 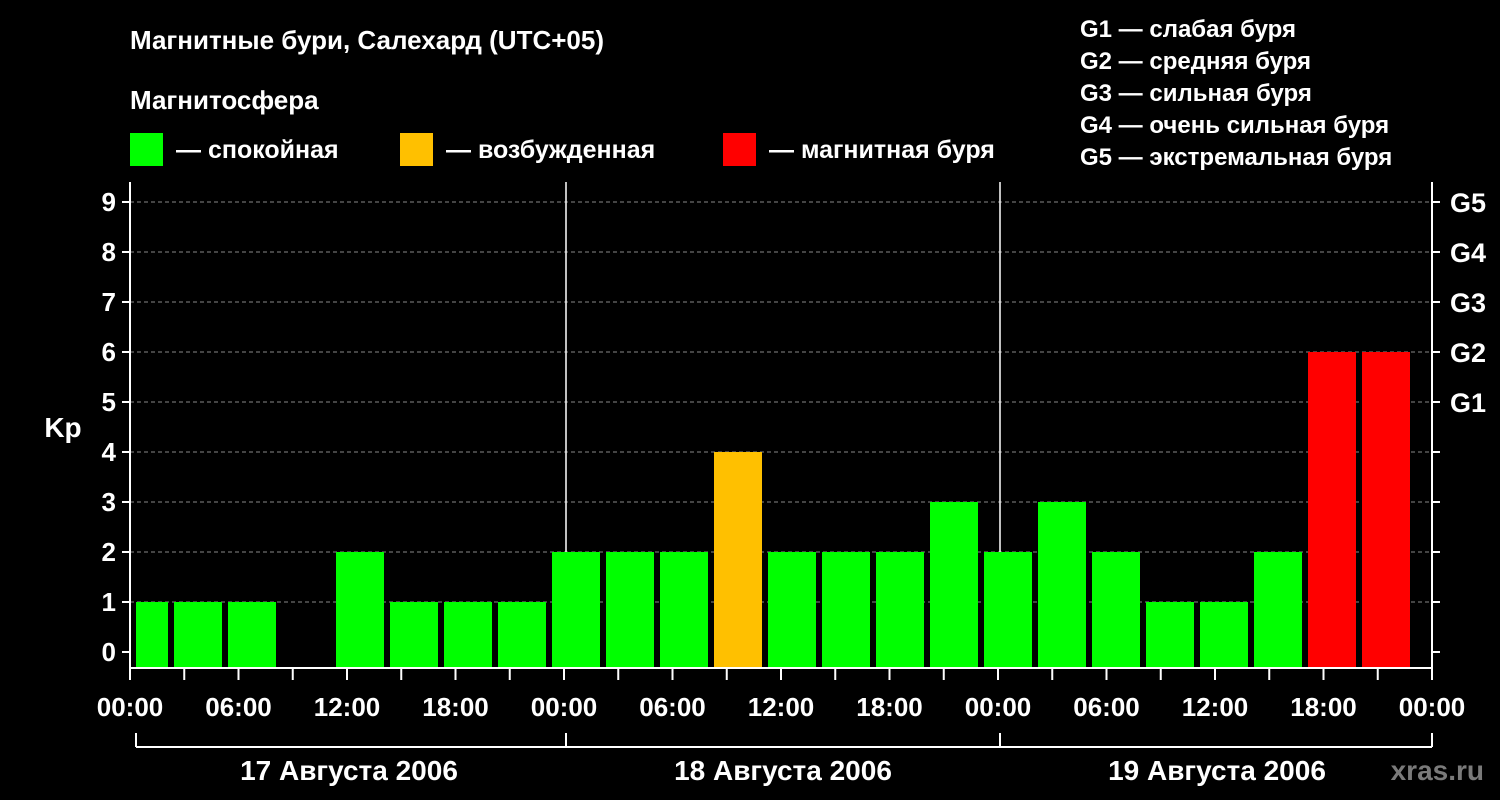 I want to click on y-tick-label: 8, so click(x=109, y=252).